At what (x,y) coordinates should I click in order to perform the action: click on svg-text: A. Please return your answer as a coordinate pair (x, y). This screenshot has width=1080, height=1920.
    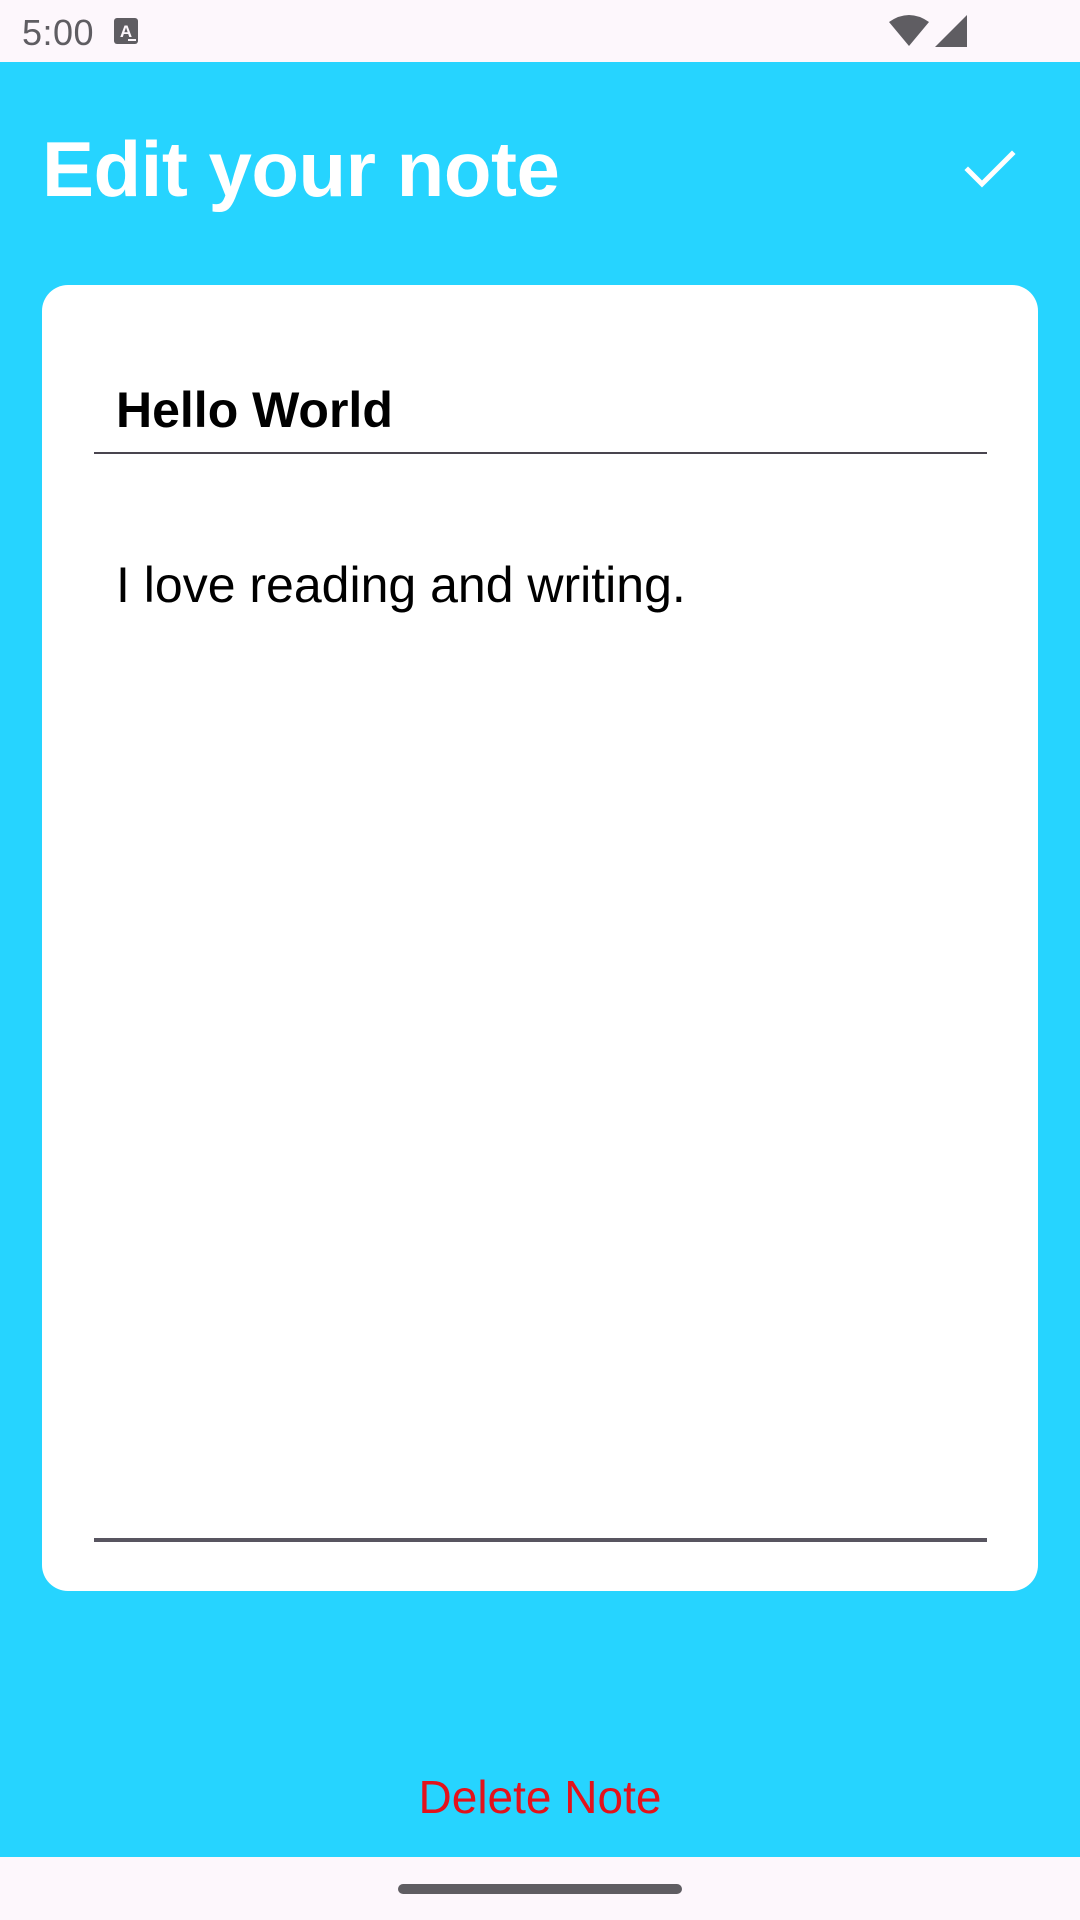
    Looking at the image, I should click on (126, 31).